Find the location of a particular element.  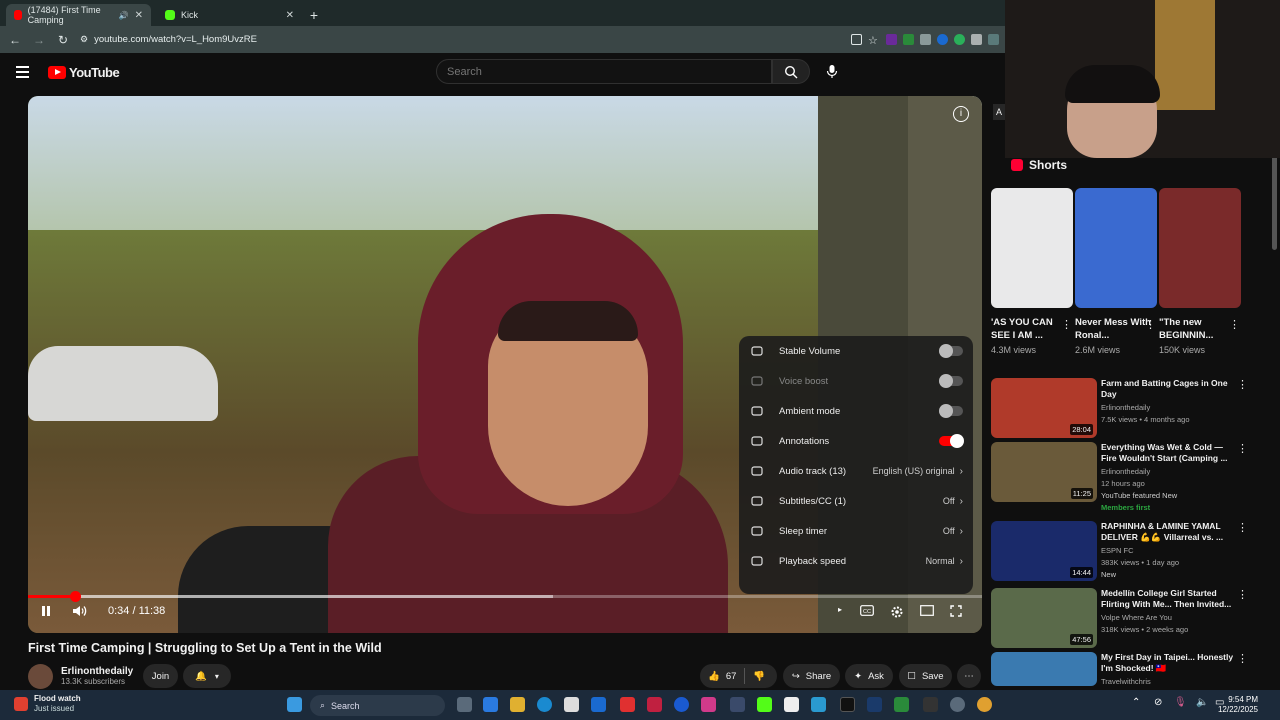

forward-icon: → is located at coordinates (39, 40).